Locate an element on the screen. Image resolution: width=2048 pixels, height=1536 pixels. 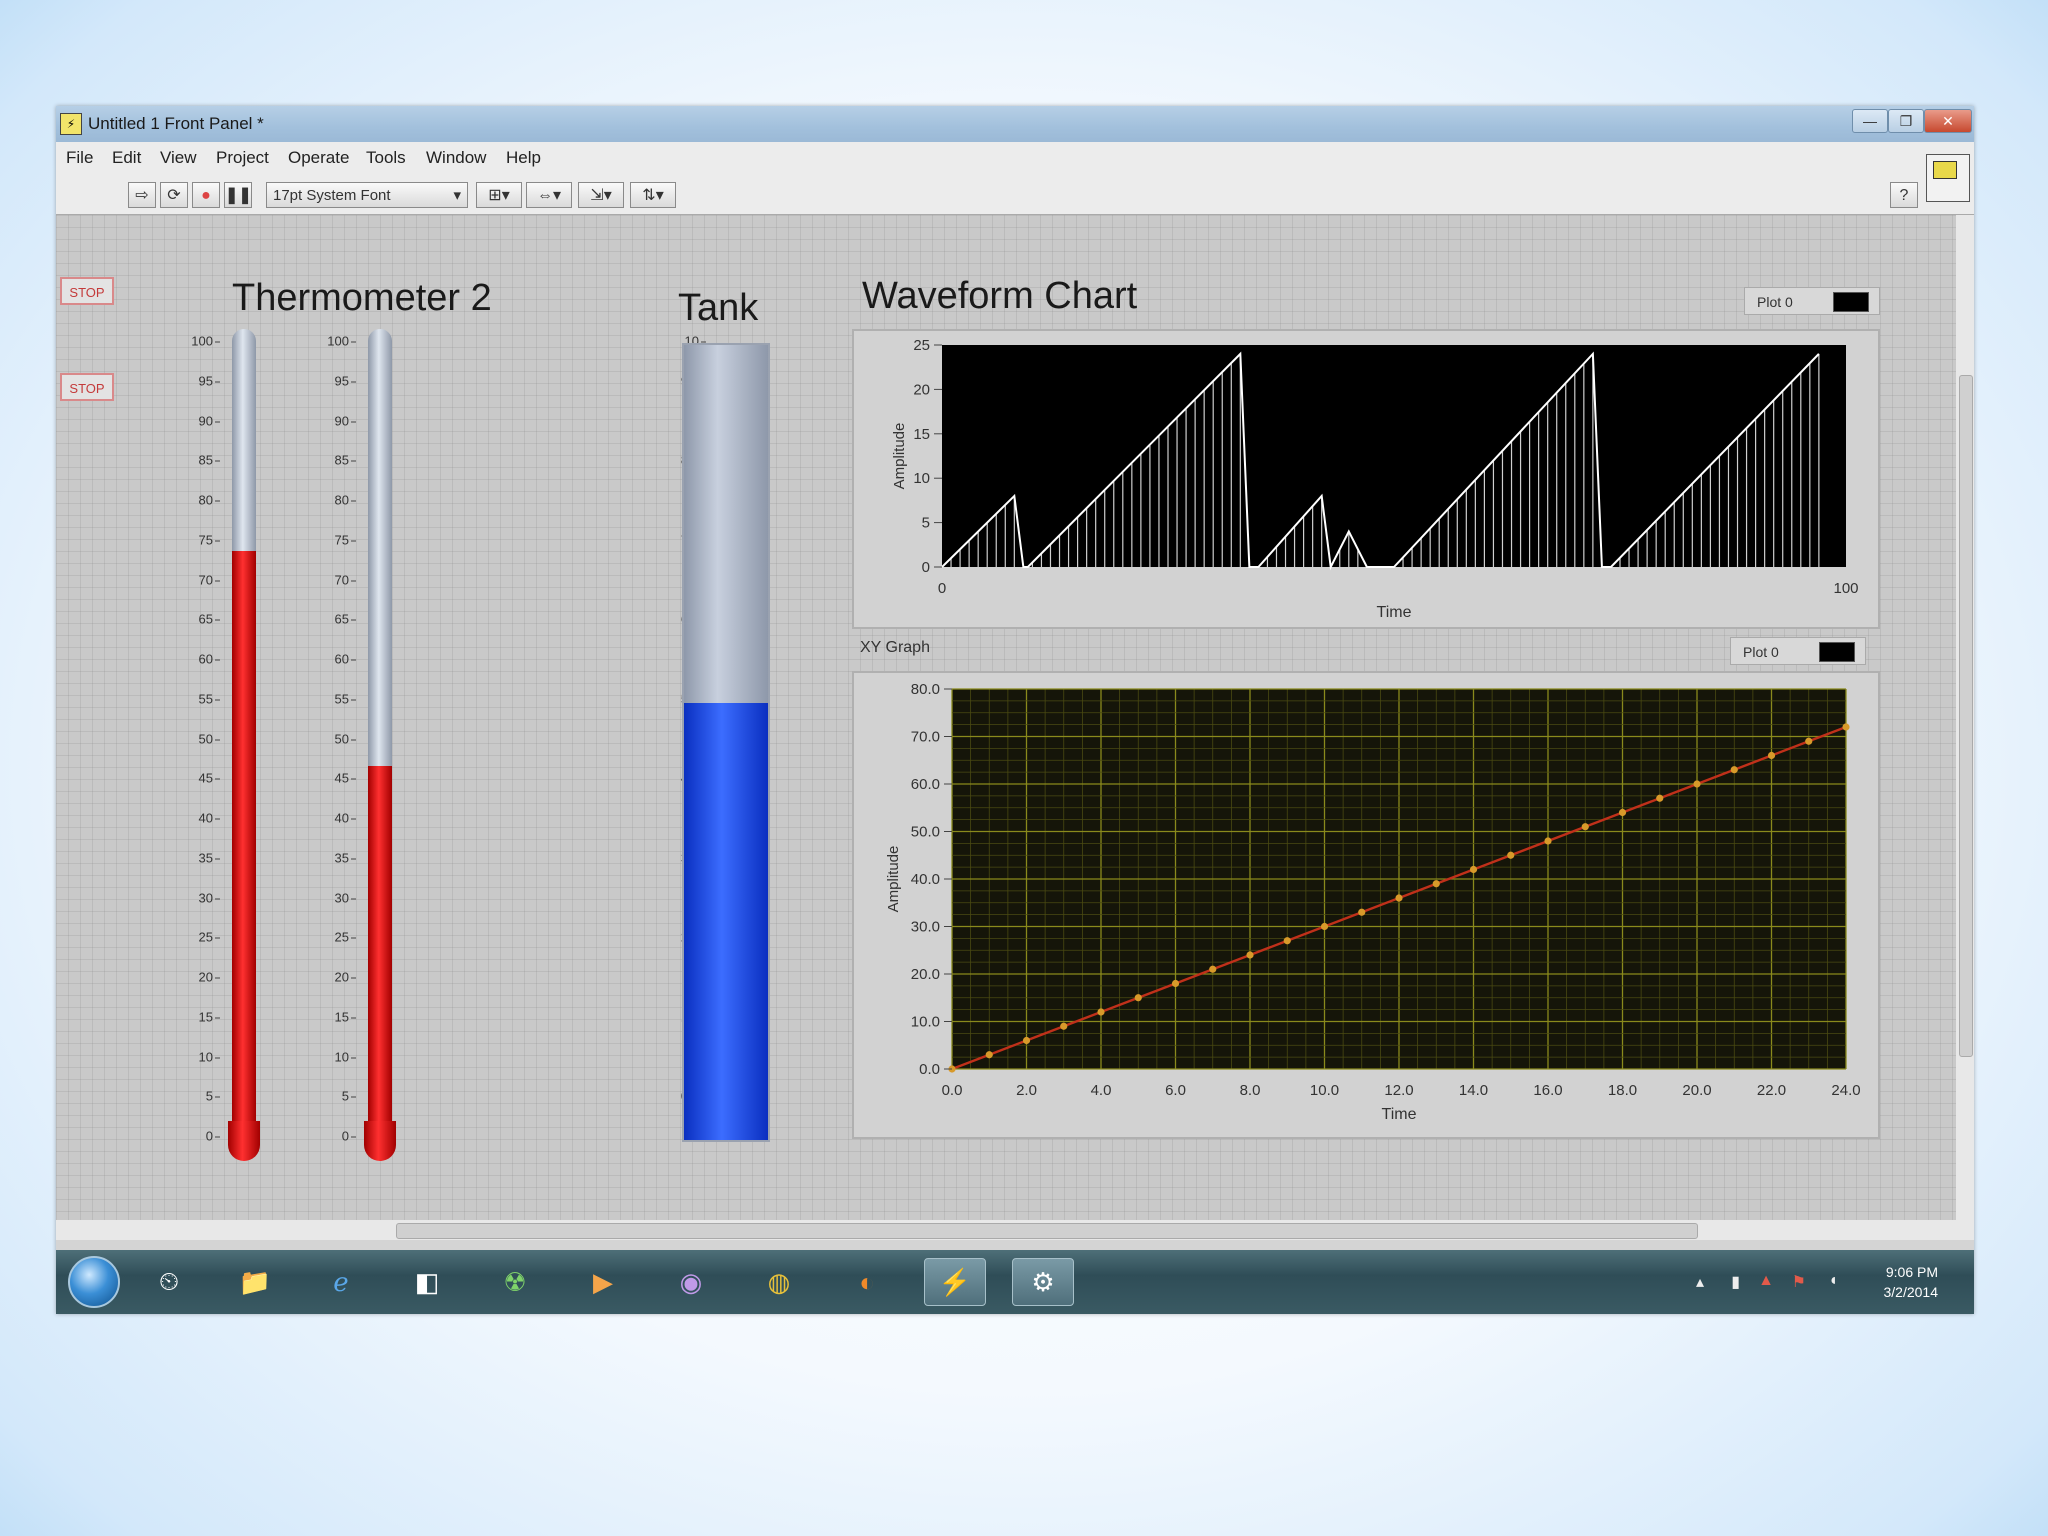
firefox-icon: ◐ is located at coordinates (867, 1282).